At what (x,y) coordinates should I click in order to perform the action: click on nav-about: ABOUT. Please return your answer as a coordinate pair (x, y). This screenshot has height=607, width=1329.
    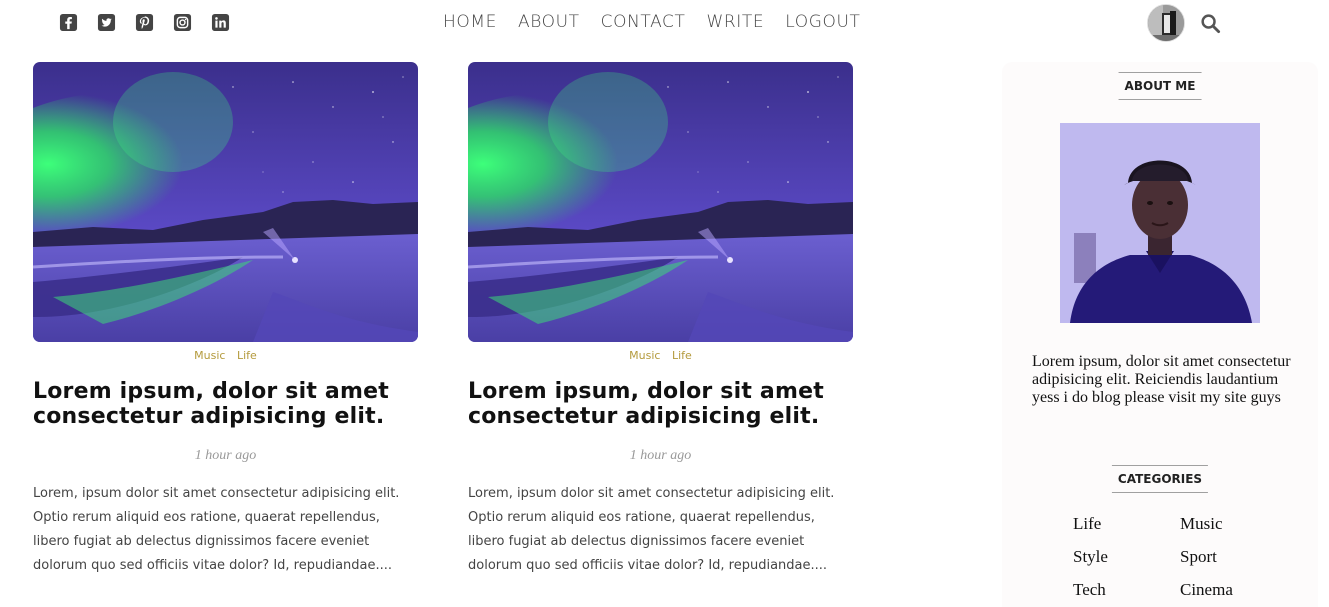
    Looking at the image, I should click on (549, 22).